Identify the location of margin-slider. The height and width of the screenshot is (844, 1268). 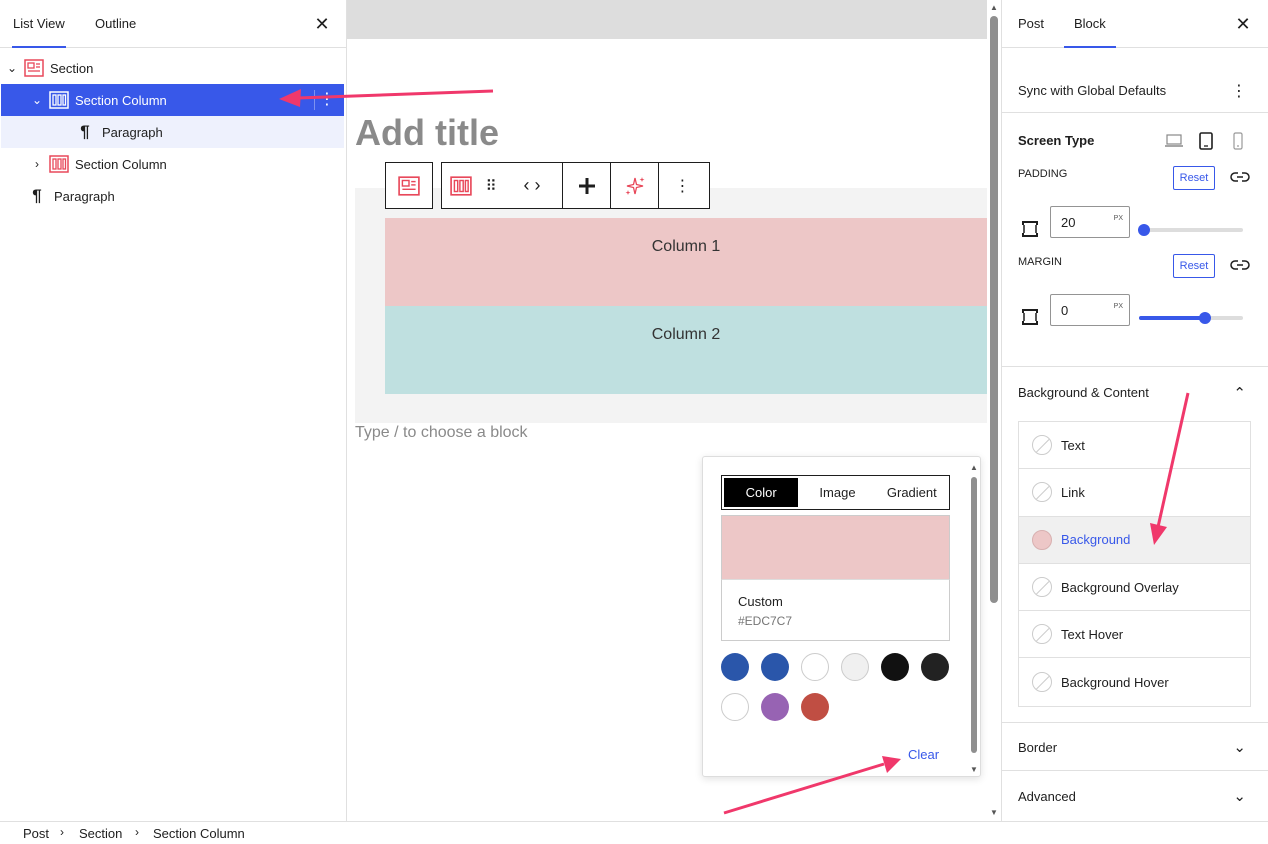
(1191, 318).